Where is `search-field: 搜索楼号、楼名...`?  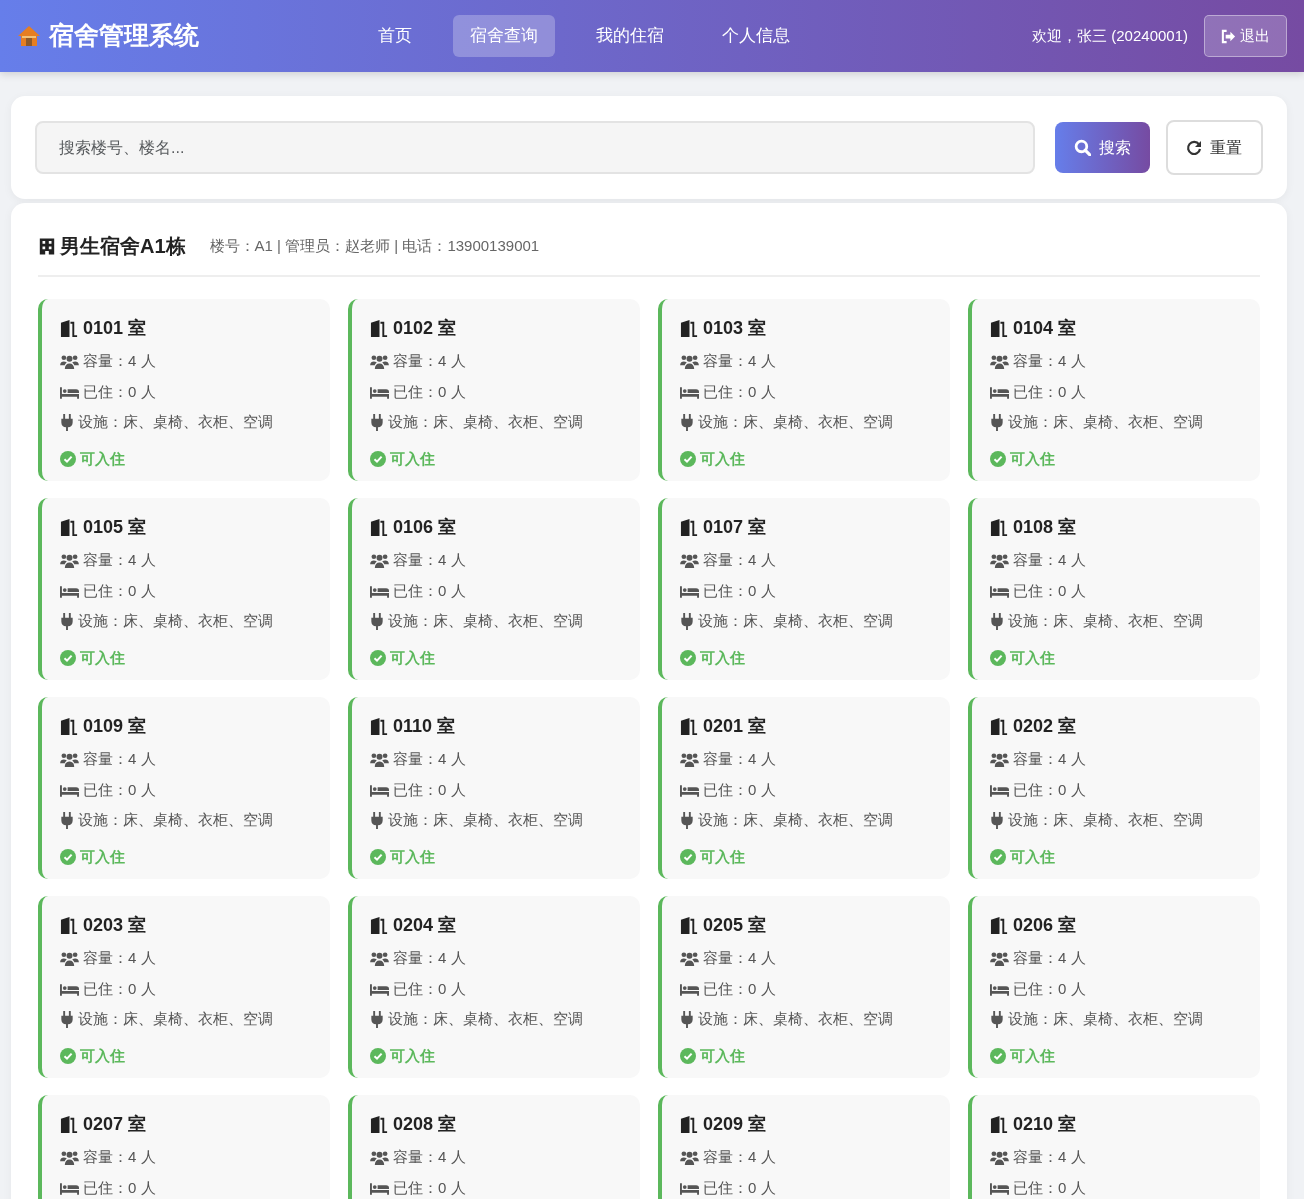 search-field: 搜索楼号、楼名... is located at coordinates (535, 147).